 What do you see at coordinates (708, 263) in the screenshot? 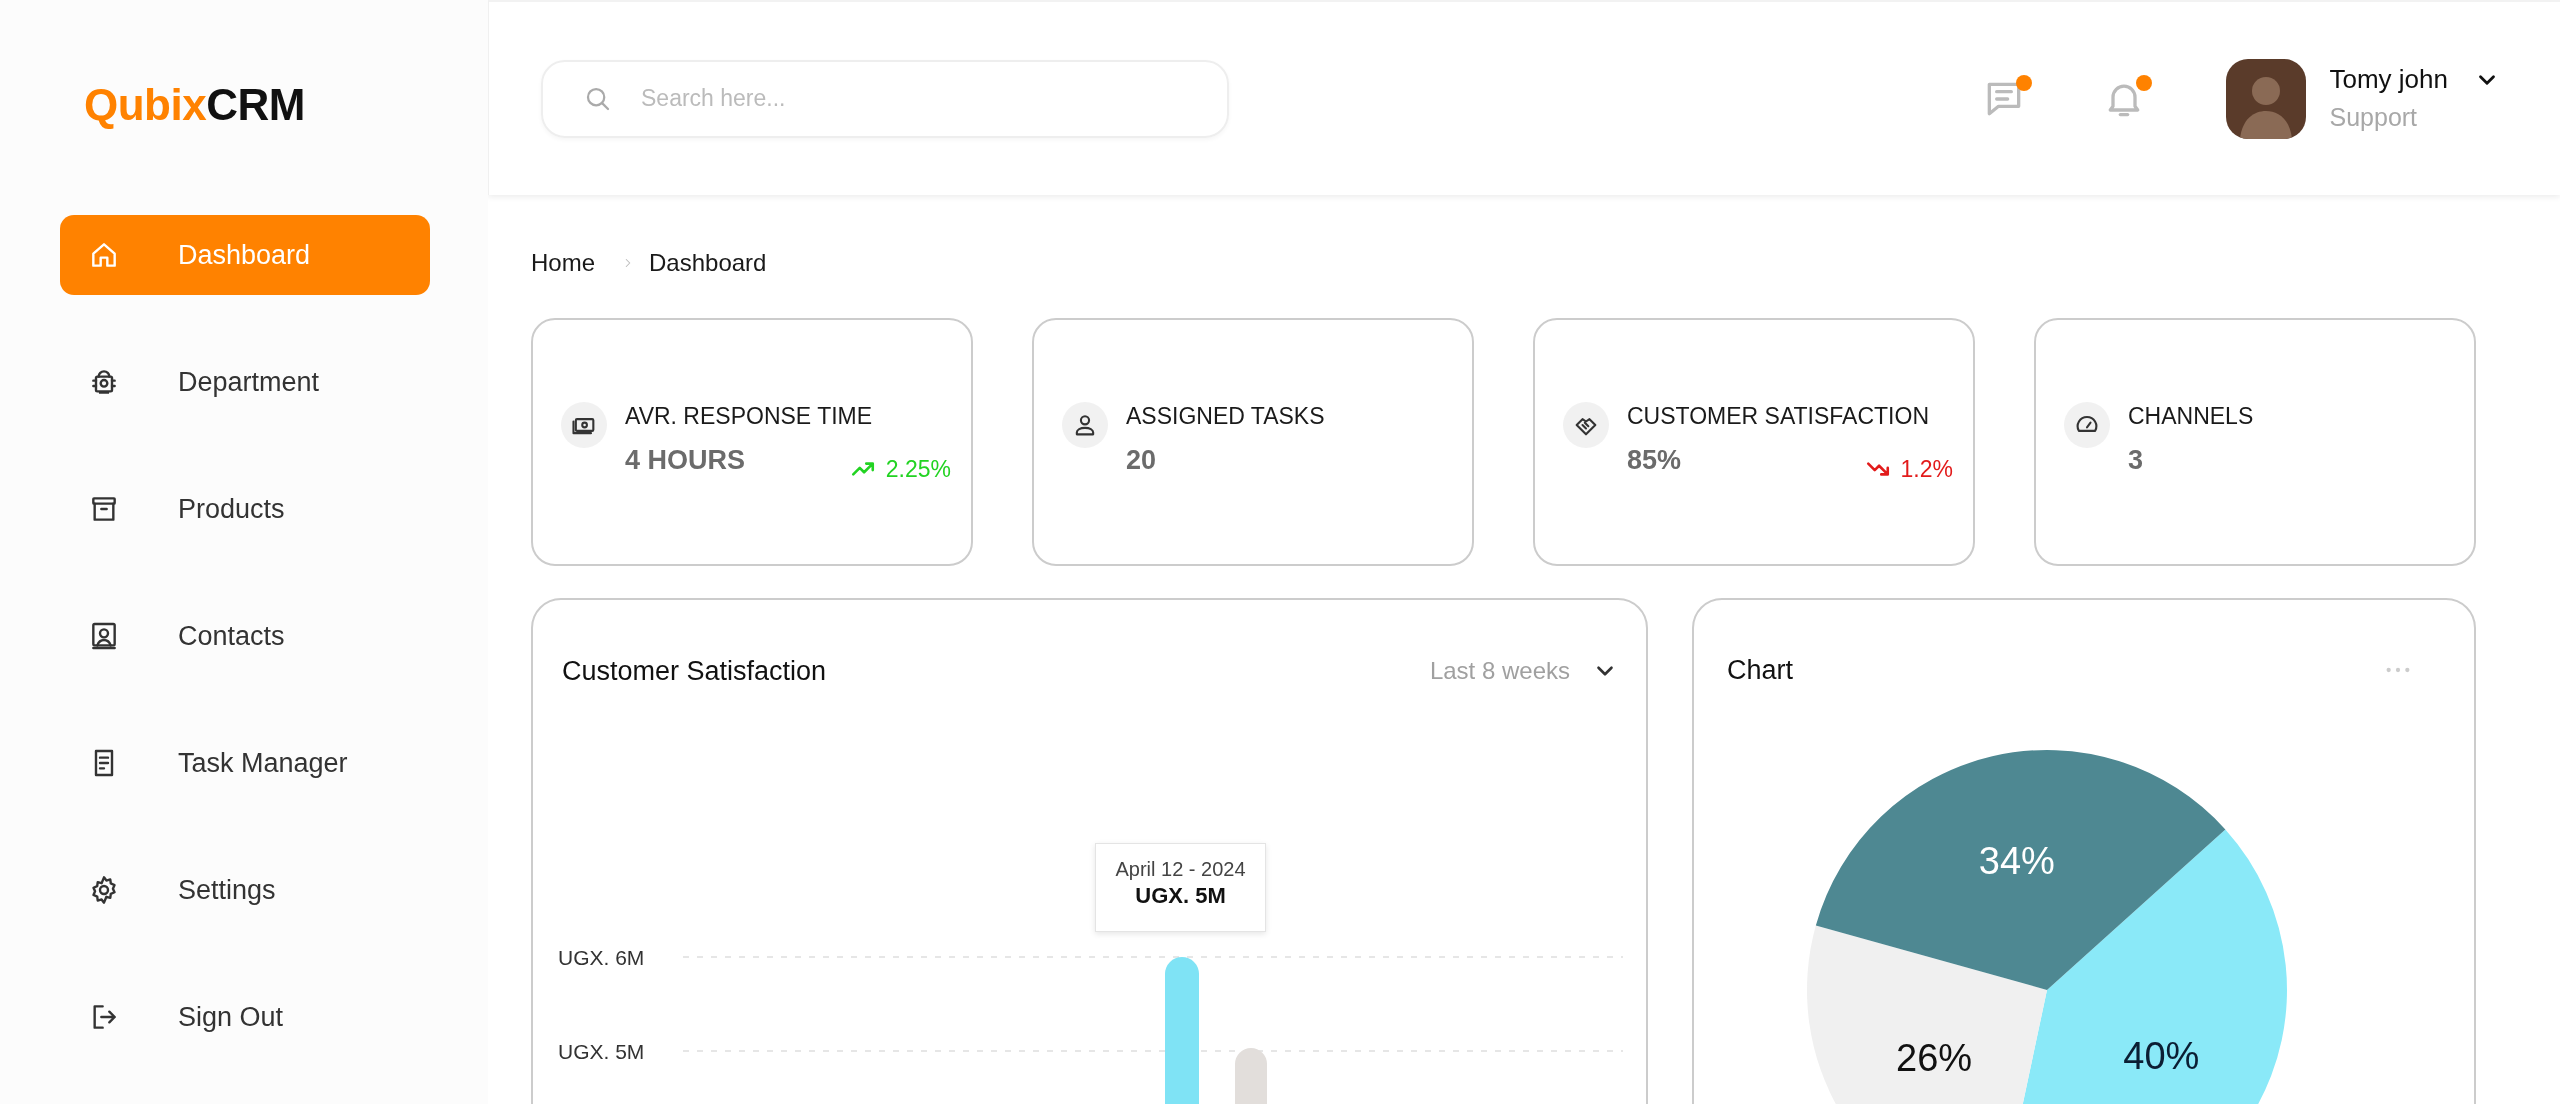
I see `breadcrumb-current: Dashboard` at bounding box center [708, 263].